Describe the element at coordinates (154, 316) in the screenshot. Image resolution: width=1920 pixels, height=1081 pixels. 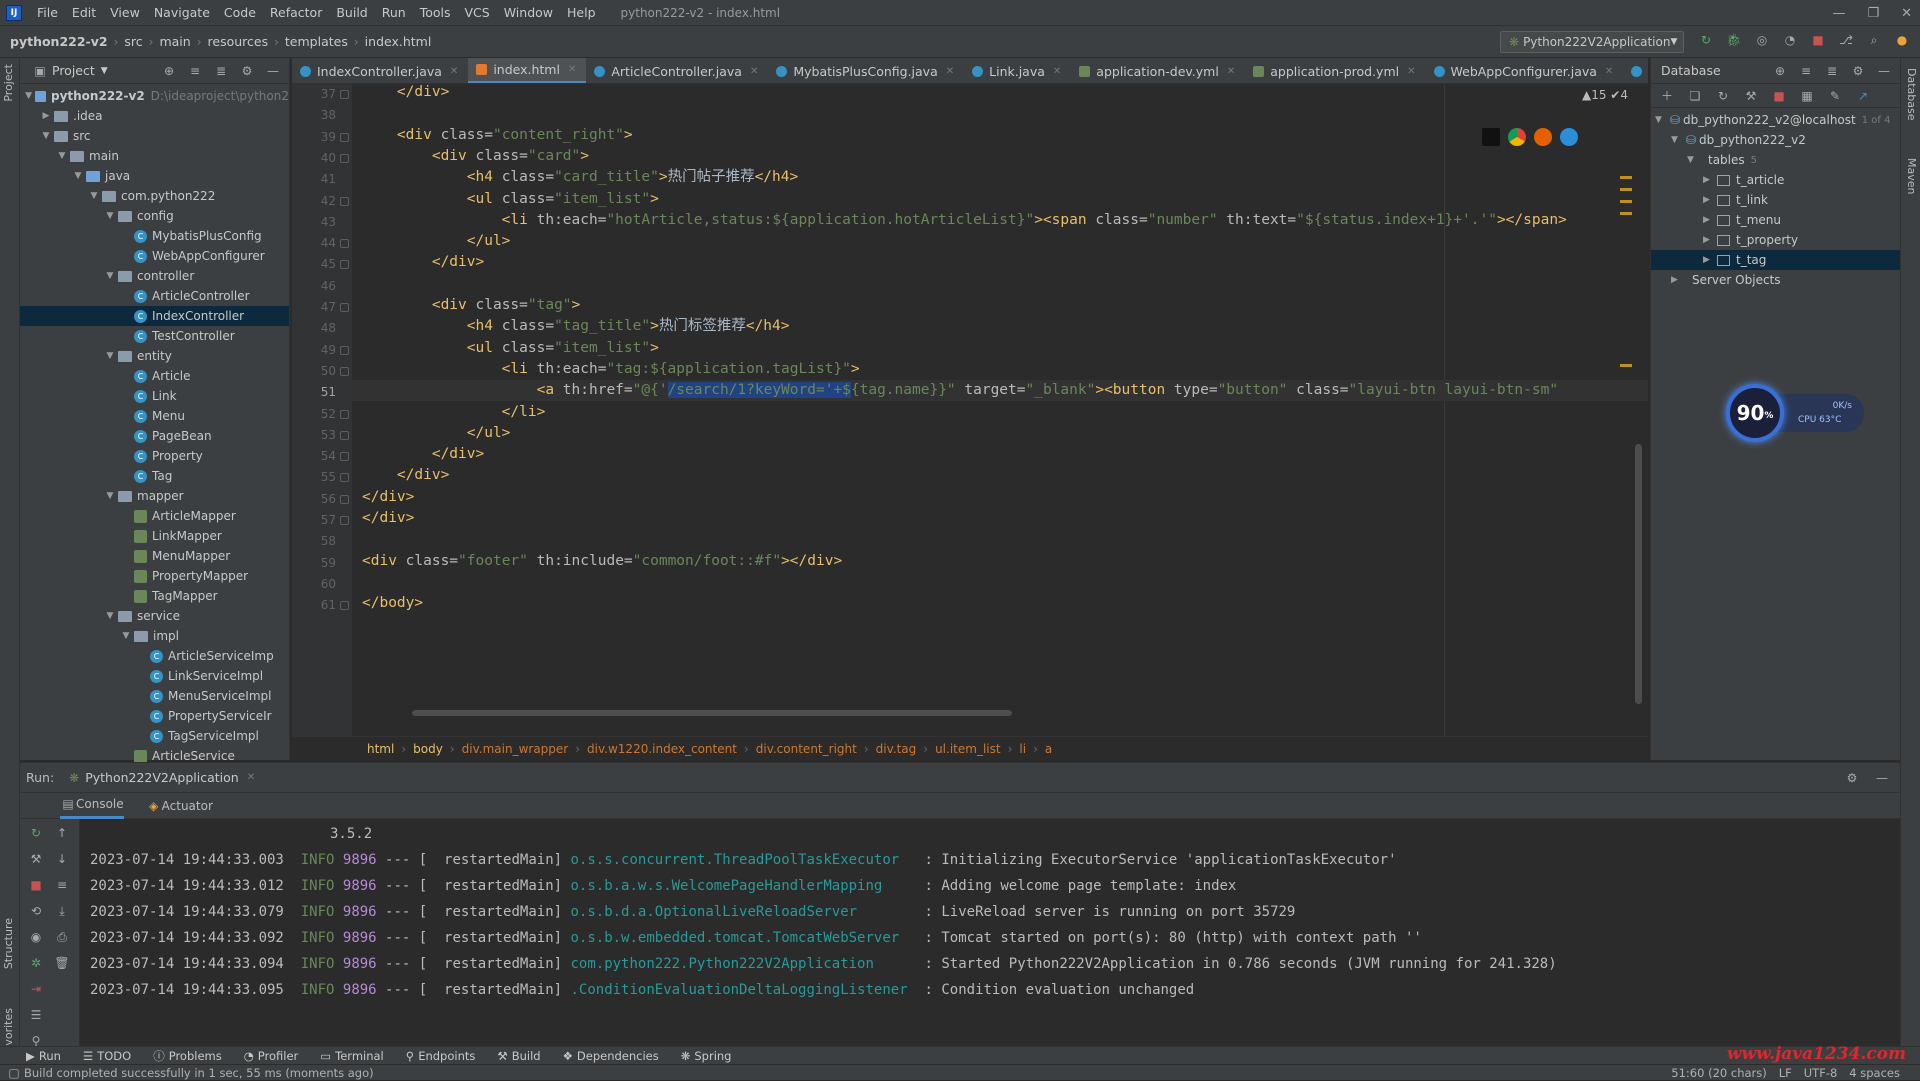
I see `tree-item: C IndexController` at that location.